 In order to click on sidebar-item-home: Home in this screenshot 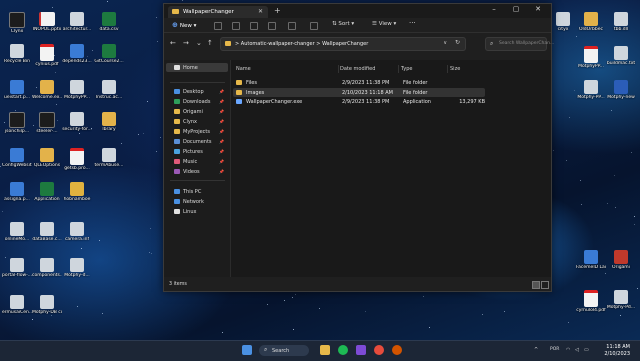, I will do `click(197, 67)`.